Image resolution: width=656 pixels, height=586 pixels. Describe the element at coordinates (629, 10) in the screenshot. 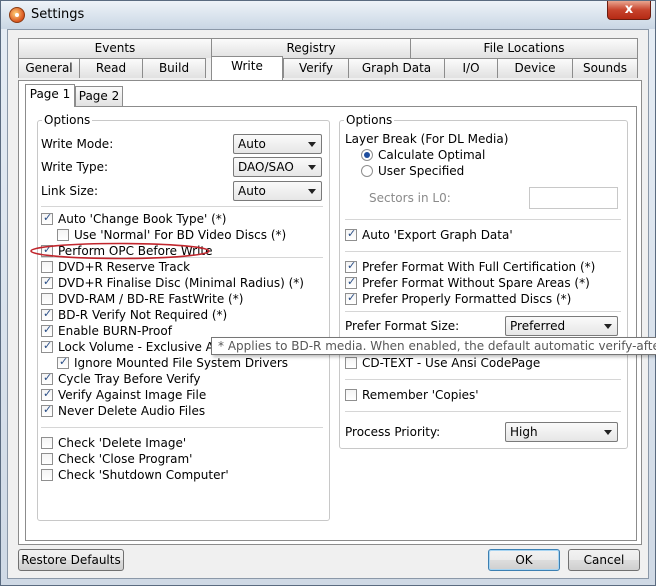

I see `close-button: x` at that location.